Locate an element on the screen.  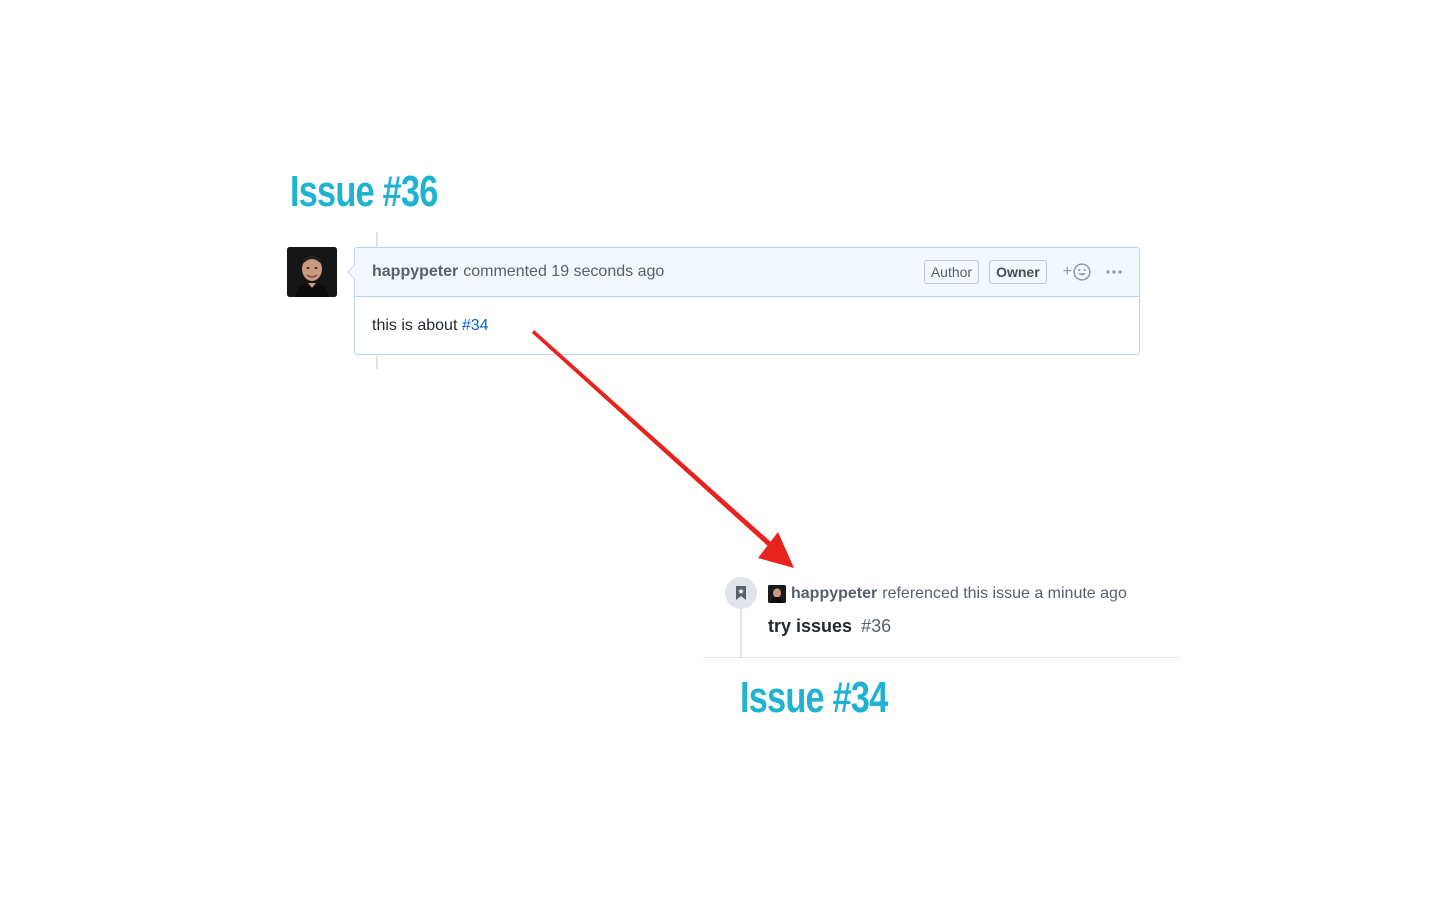
comment-body-text: this is about is located at coordinates (417, 325).